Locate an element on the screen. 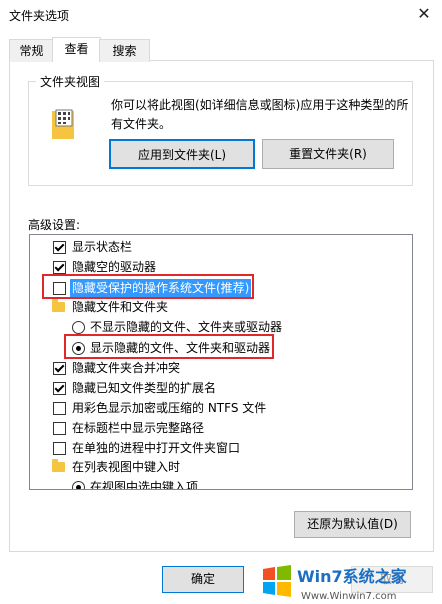 The image size is (442, 604). reset-folders-button: 重置文件夹(R) is located at coordinates (328, 154).